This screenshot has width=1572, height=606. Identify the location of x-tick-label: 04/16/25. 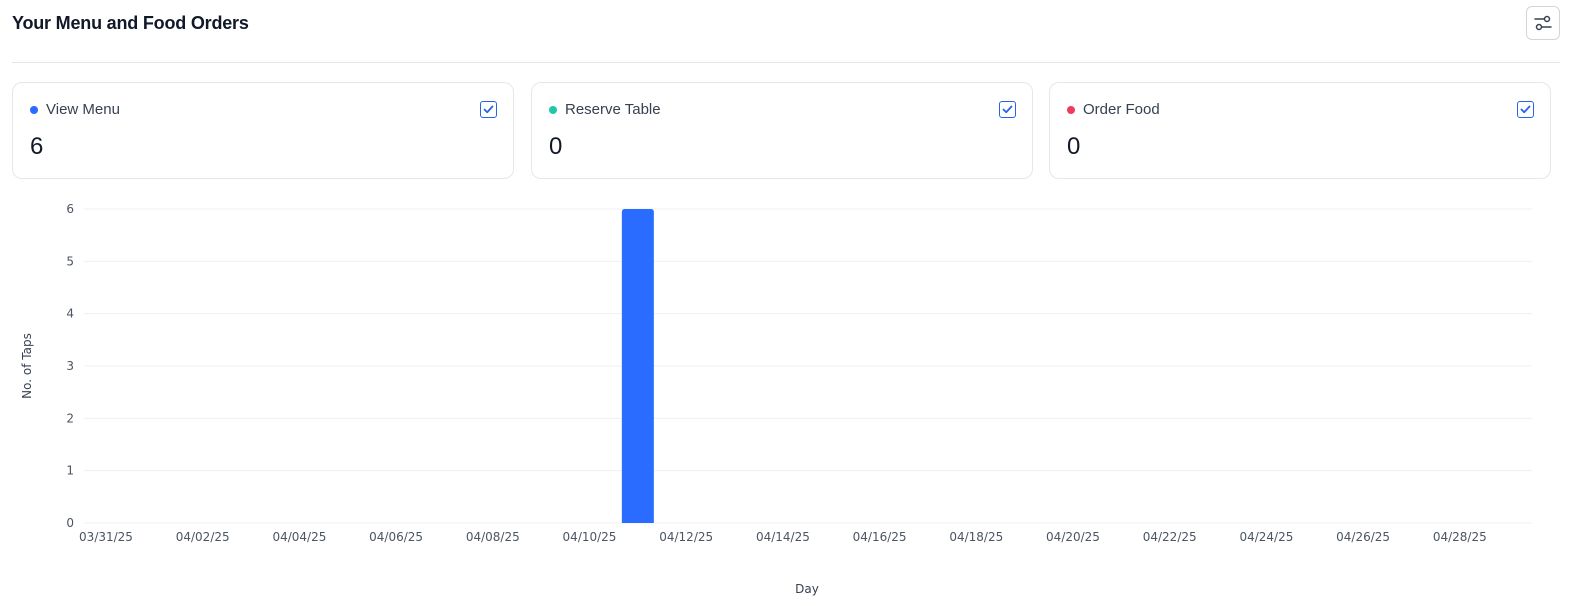
(880, 537).